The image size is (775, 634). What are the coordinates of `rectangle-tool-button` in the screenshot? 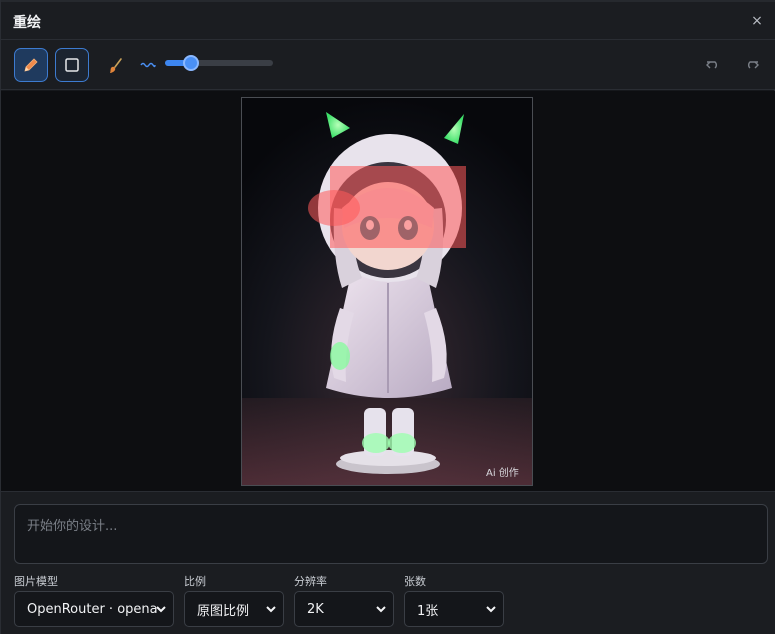 It's located at (72, 65).